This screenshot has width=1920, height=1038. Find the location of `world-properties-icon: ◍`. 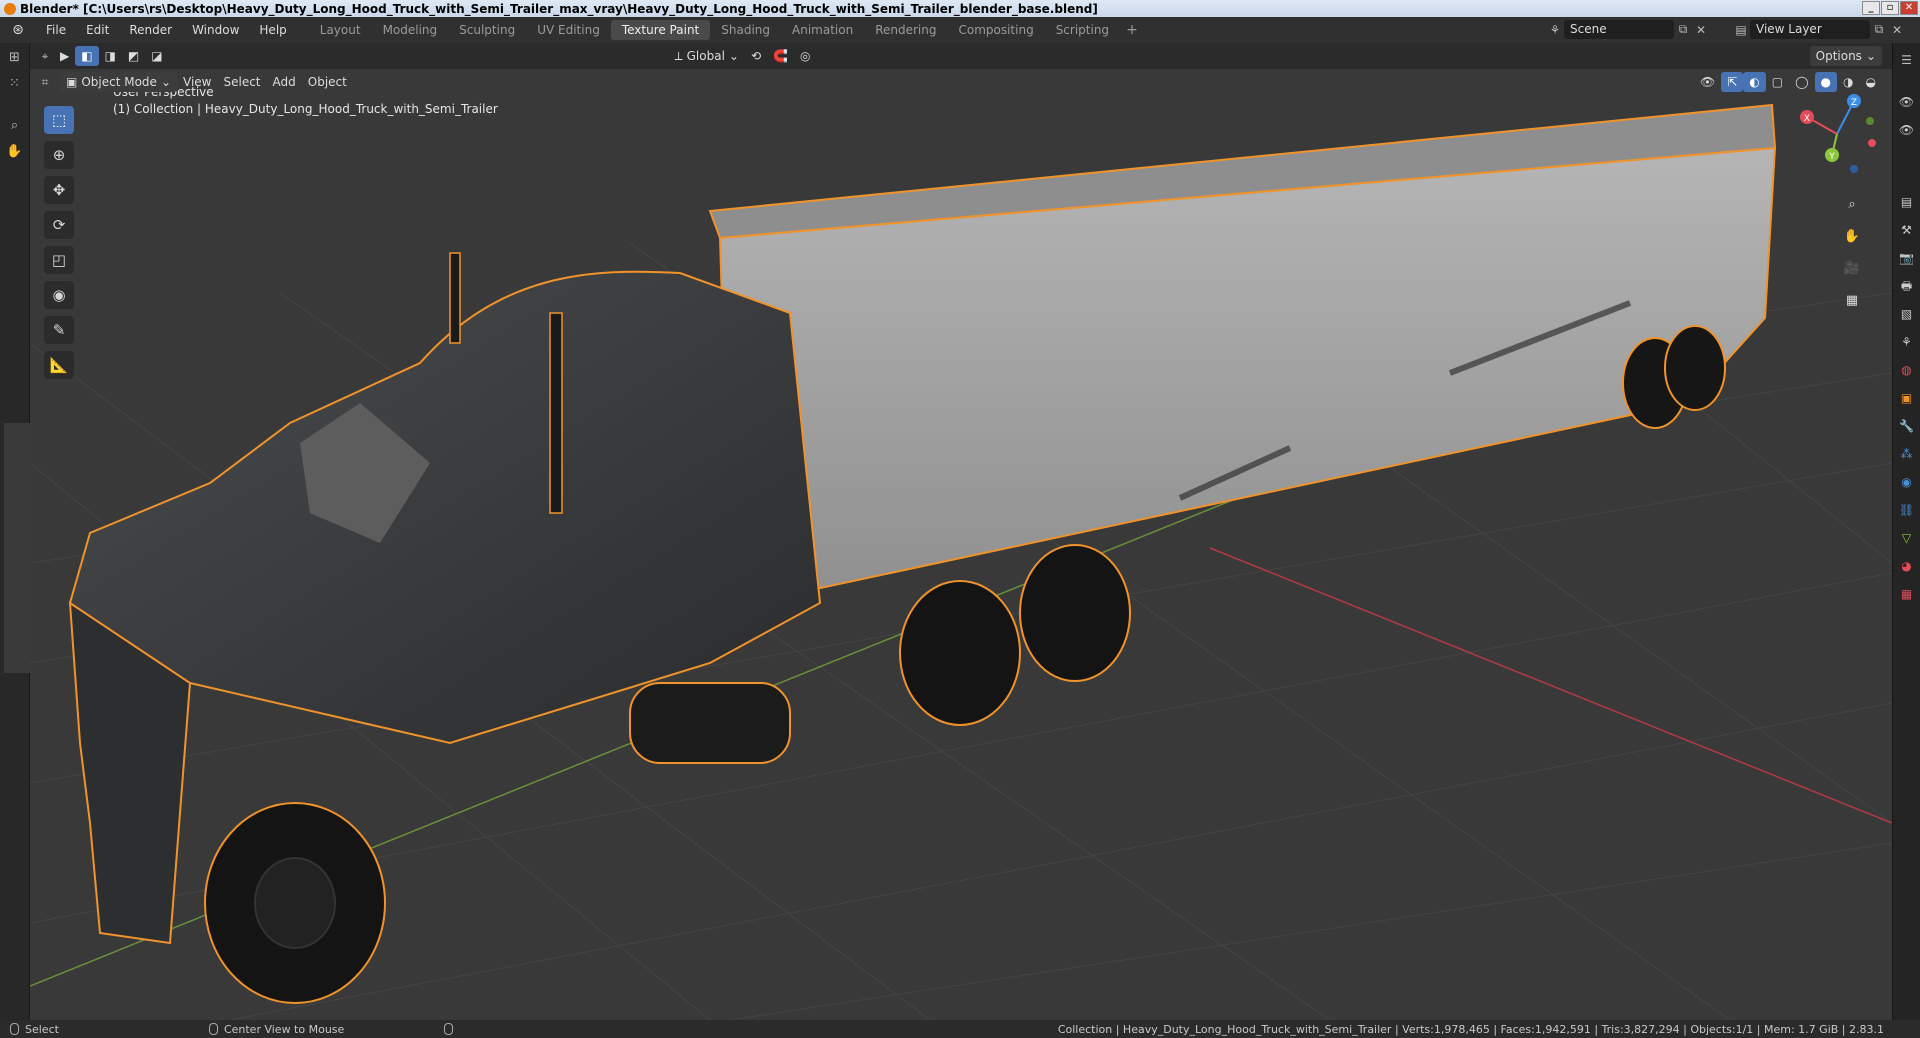

world-properties-icon: ◍ is located at coordinates (1907, 370).